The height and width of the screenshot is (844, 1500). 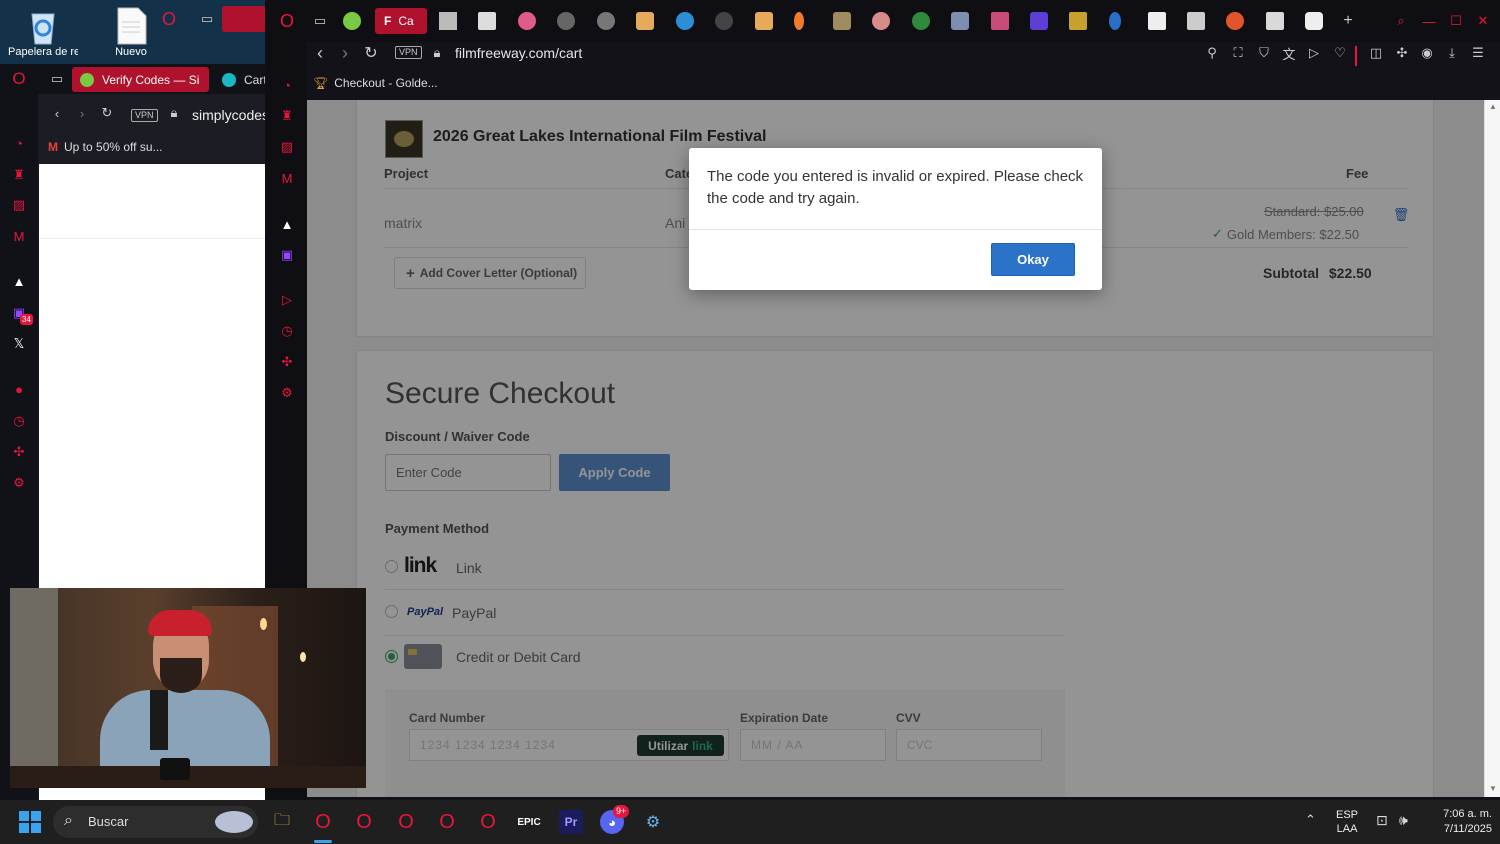 I want to click on tab-letter-site, so click(x=724, y=21).